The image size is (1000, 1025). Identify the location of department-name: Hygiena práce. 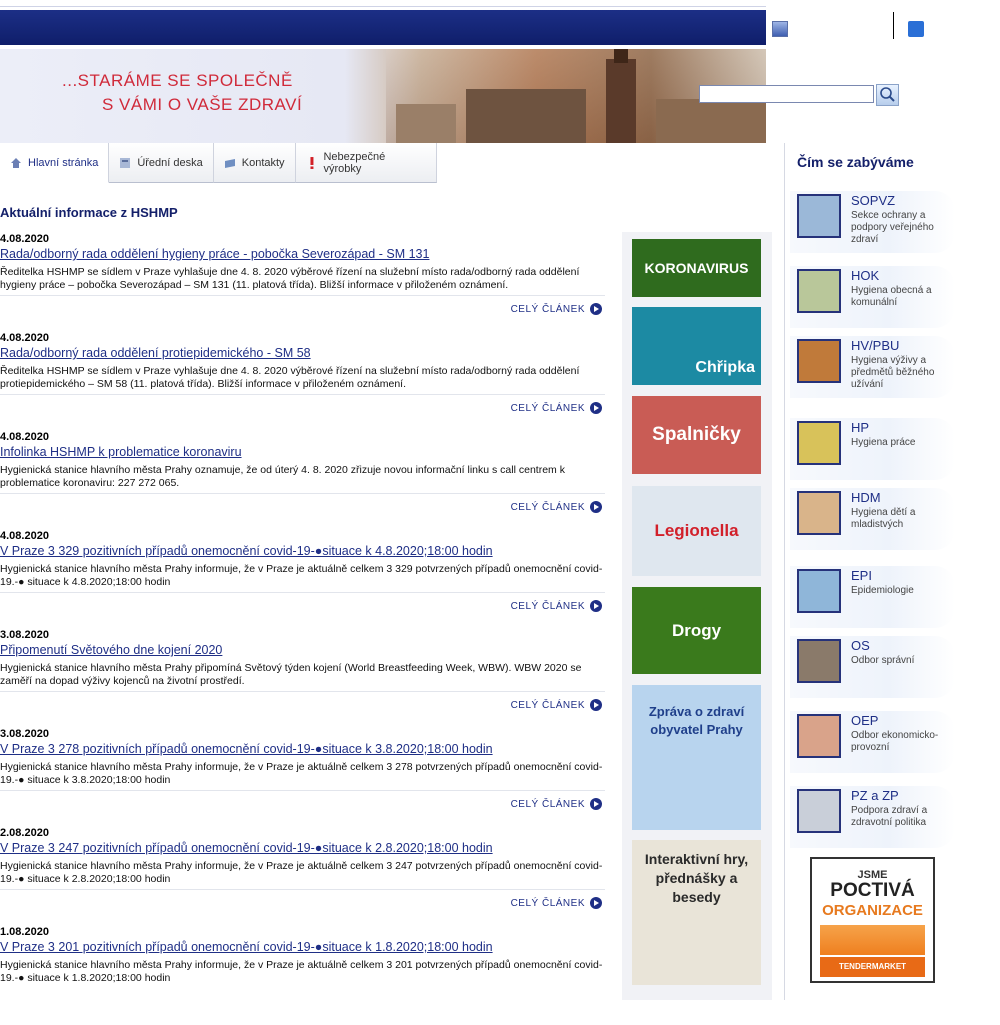
(883, 442).